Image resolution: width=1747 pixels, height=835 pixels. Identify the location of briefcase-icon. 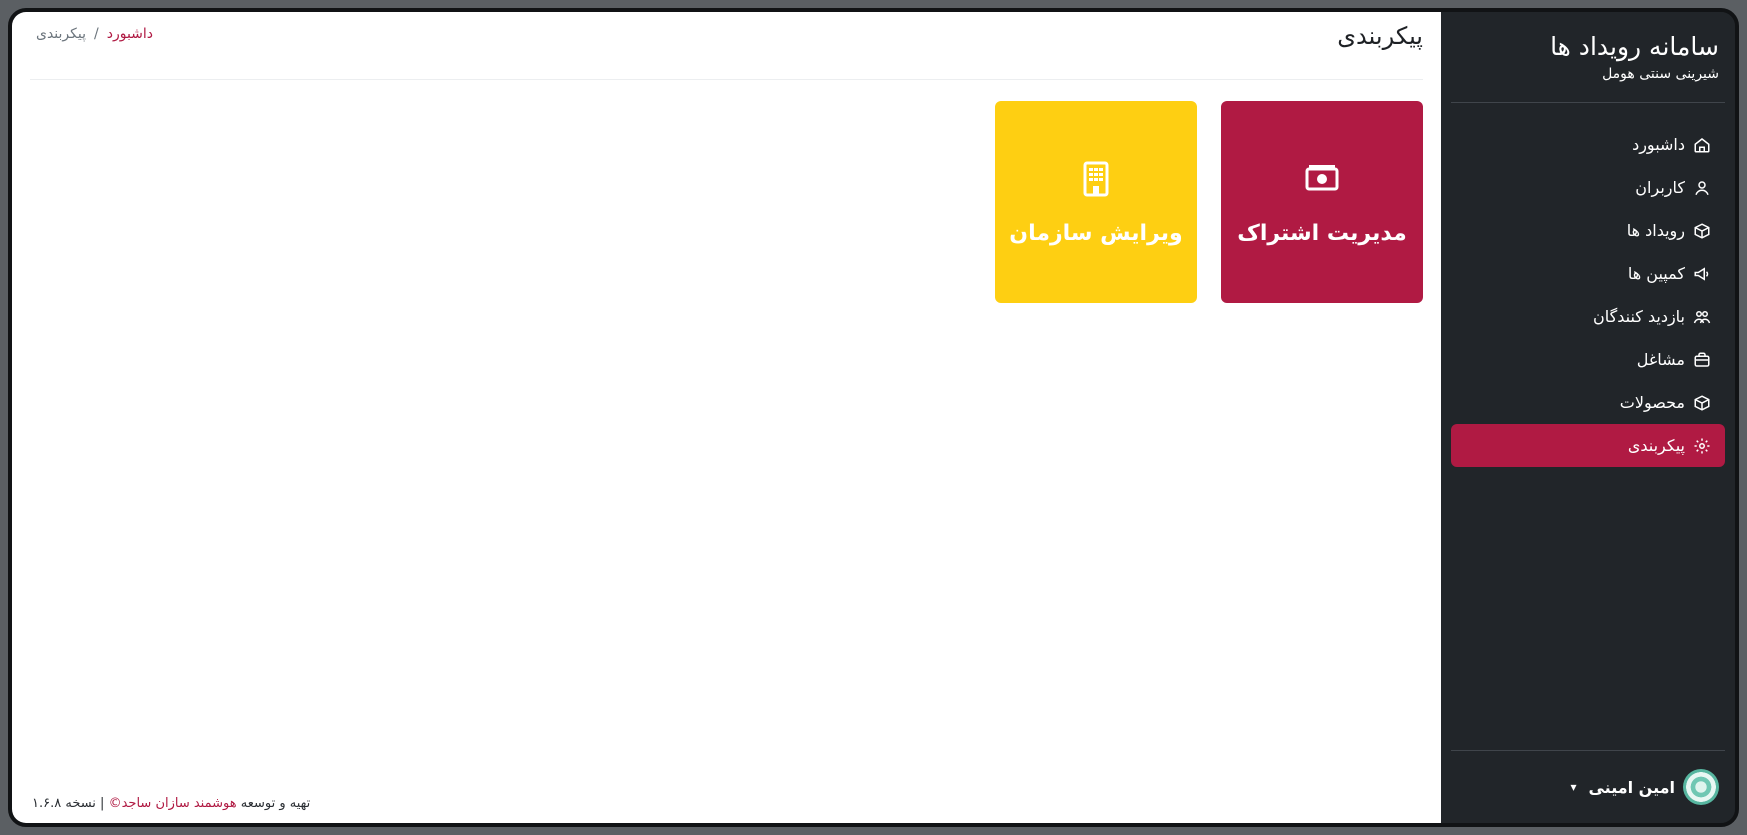
(1702, 360).